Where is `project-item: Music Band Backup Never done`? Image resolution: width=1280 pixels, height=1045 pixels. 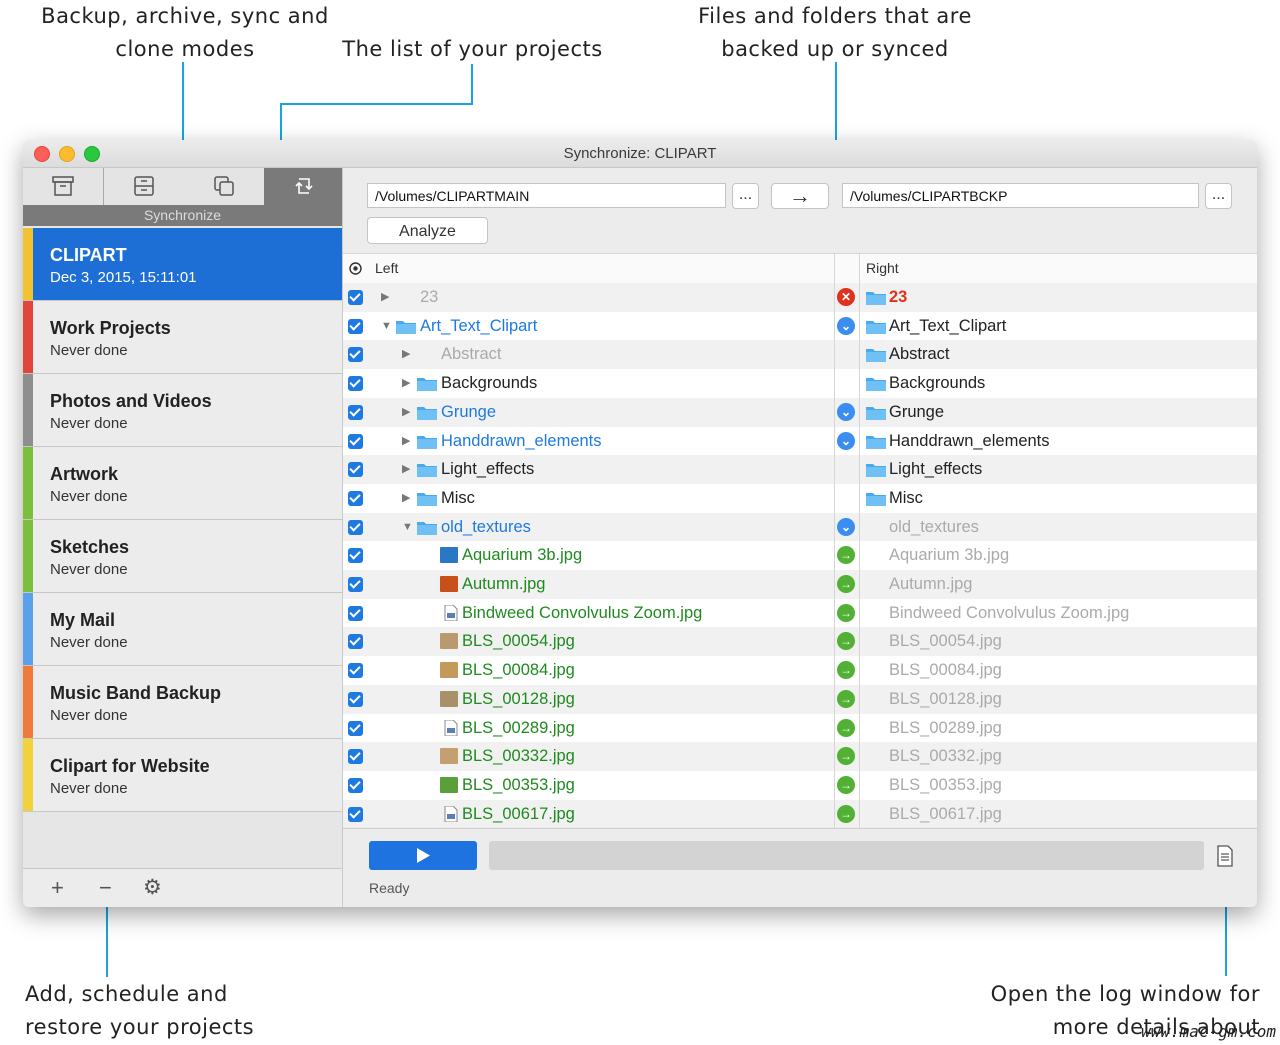 project-item: Music Band Backup Never done is located at coordinates (182, 702).